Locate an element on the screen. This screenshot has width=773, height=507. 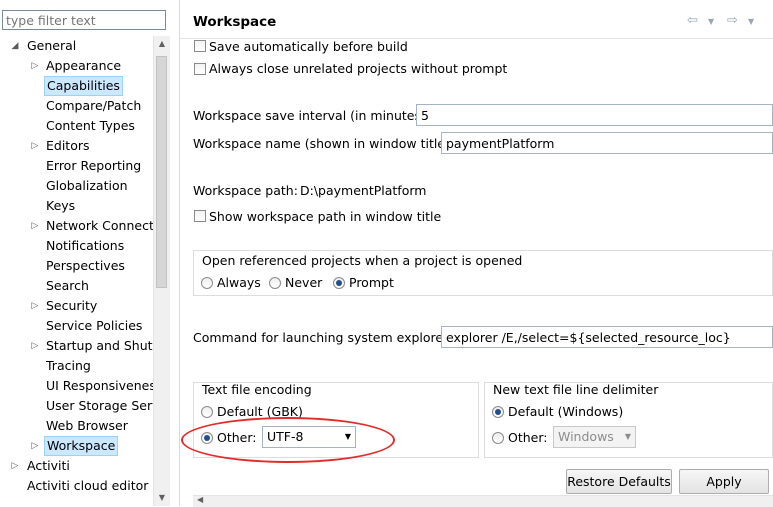
open-ref-prompt-radio is located at coordinates (339, 283).